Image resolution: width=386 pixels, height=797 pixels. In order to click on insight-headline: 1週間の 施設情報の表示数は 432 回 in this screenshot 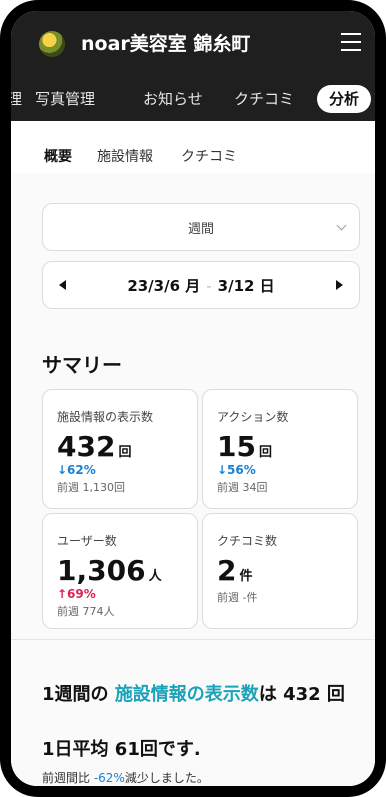, I will do `click(193, 694)`.